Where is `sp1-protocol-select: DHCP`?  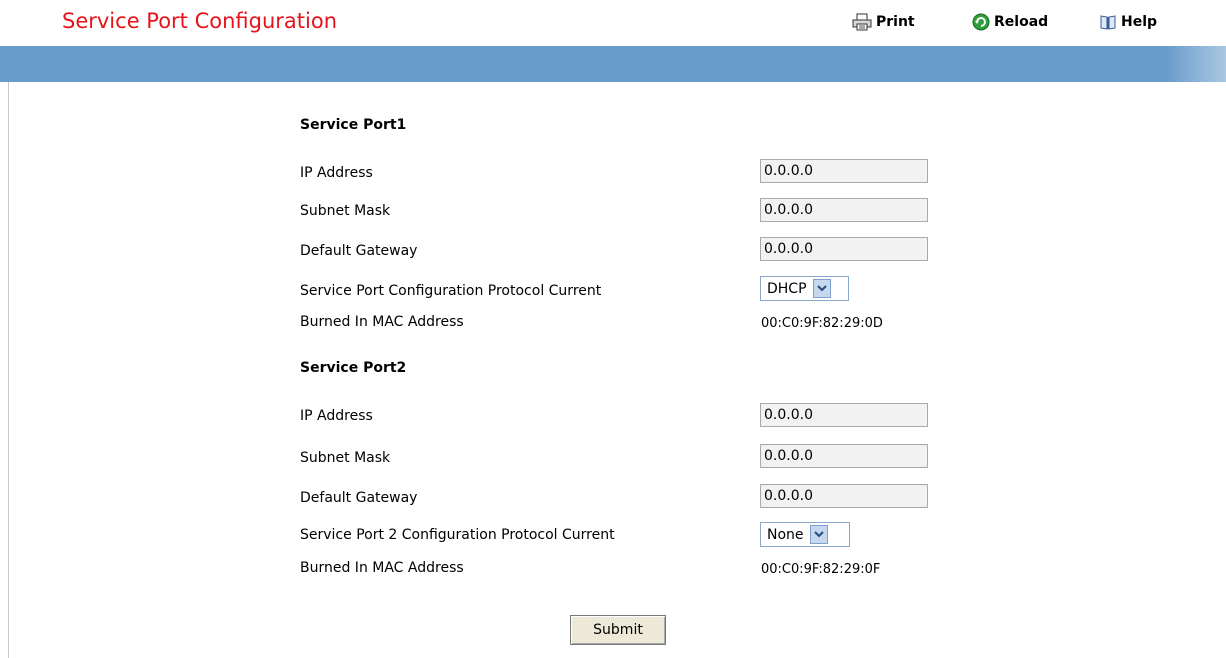 sp1-protocol-select: DHCP is located at coordinates (804, 288).